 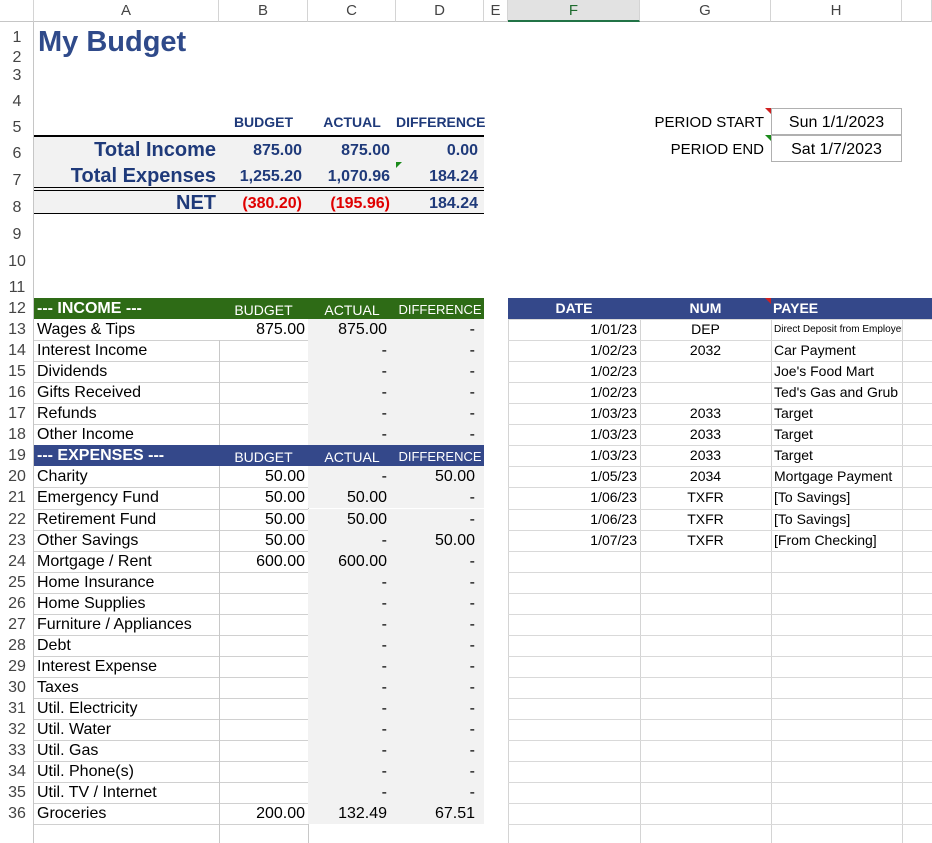 I want to click on row-header-3: 3, so click(x=17, y=76).